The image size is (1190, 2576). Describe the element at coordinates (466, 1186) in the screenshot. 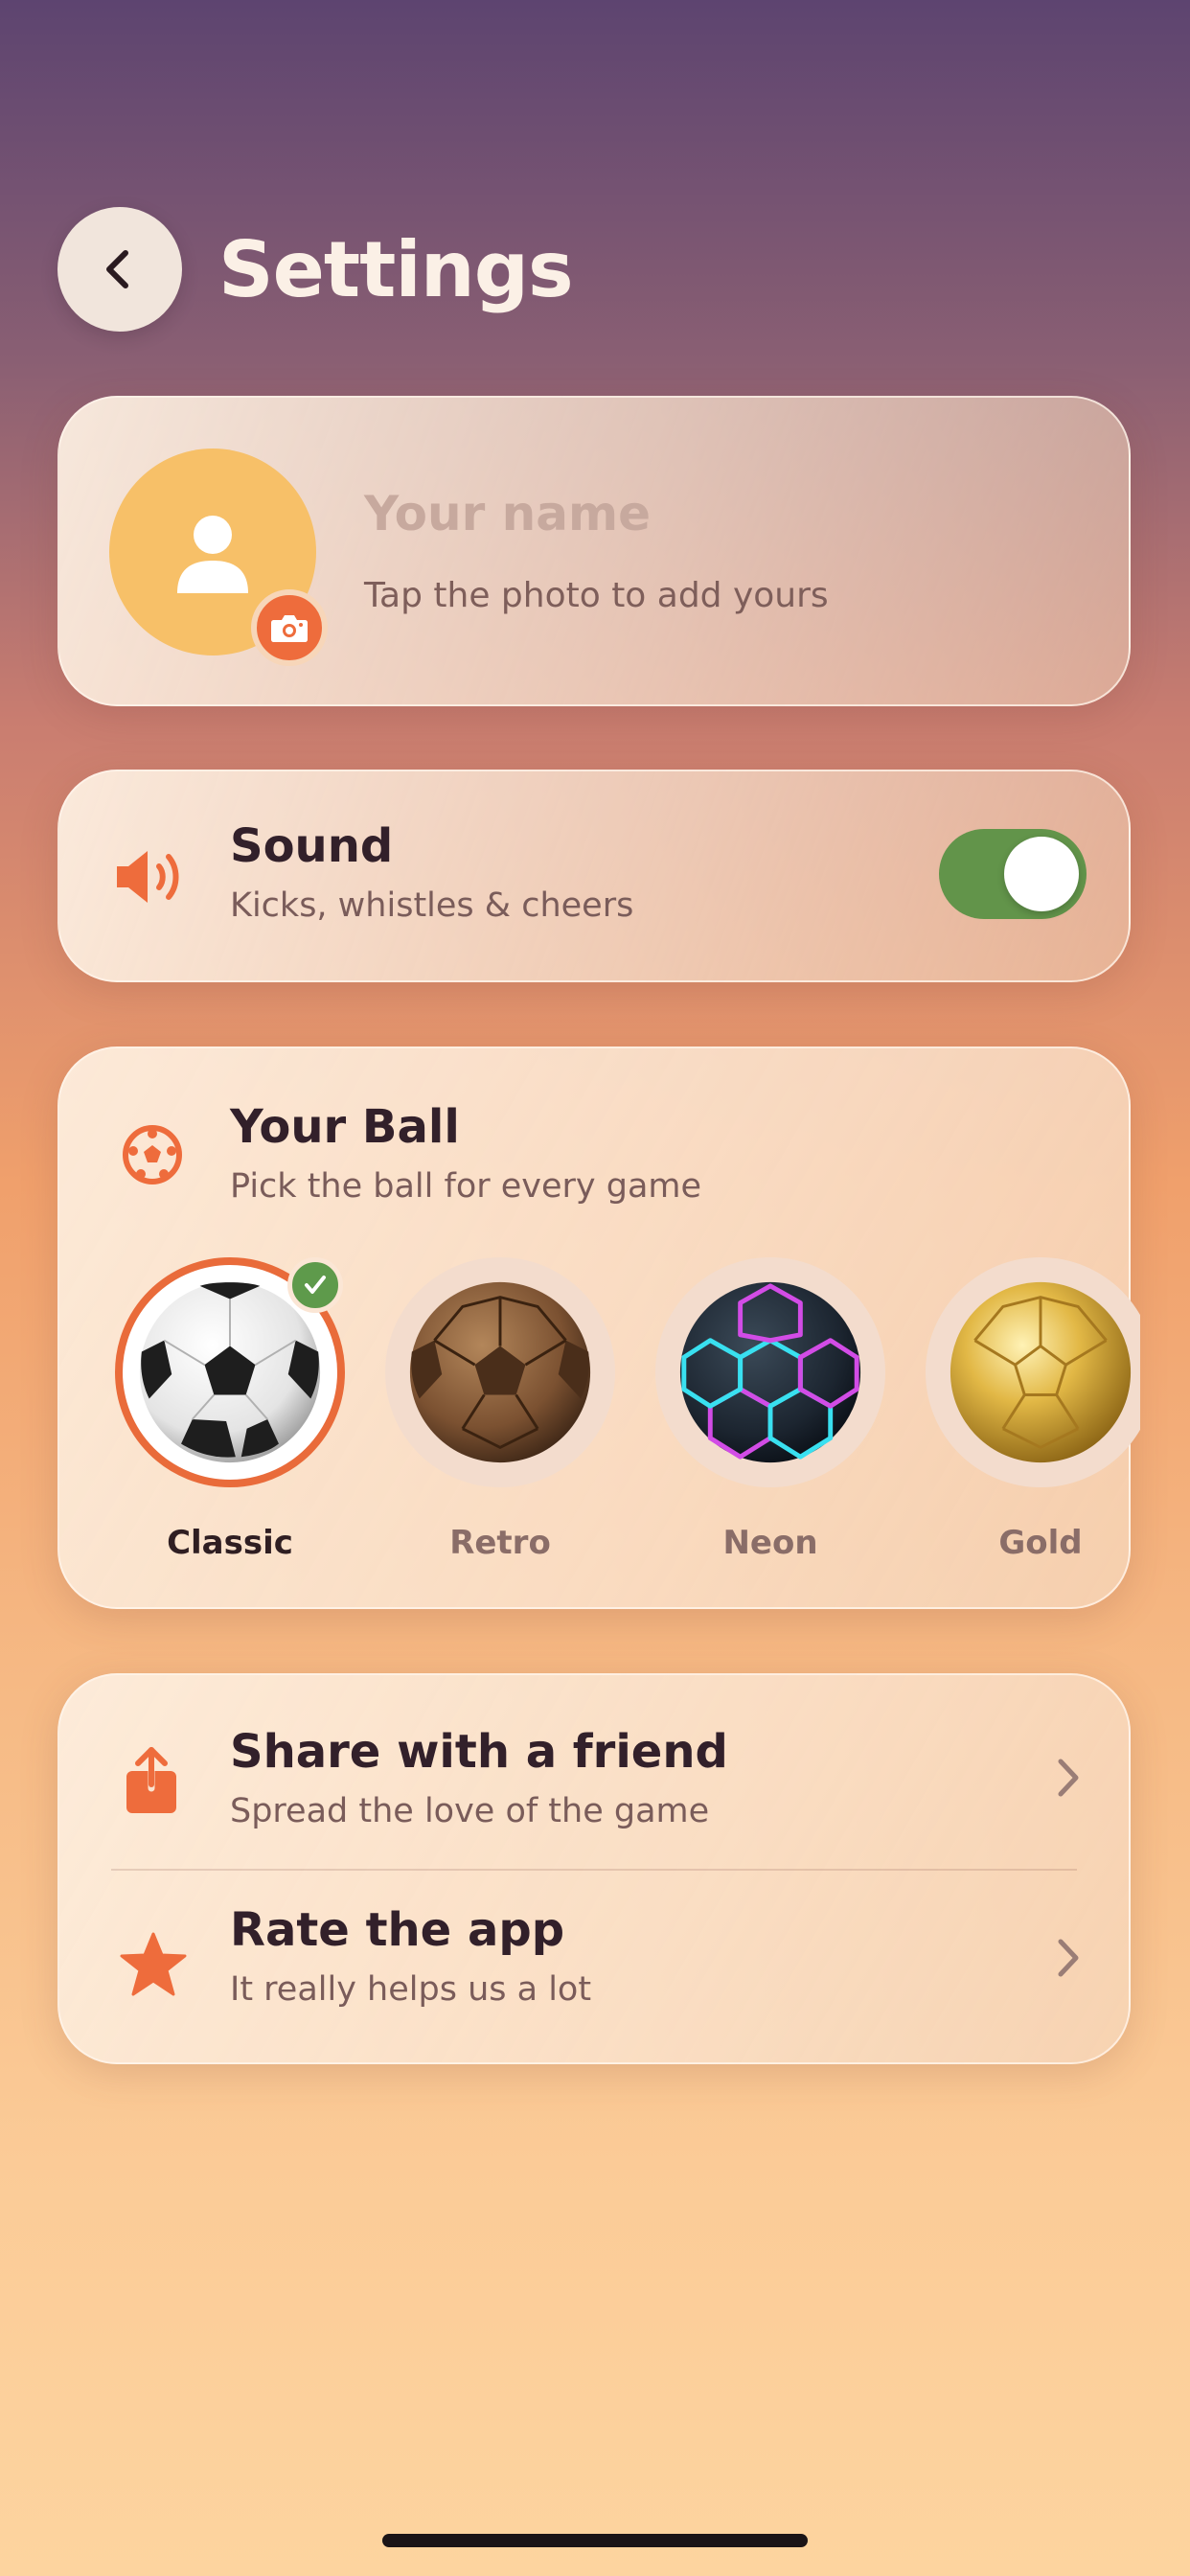

I see `ball-subtitle: Pick the ball for every game` at that location.